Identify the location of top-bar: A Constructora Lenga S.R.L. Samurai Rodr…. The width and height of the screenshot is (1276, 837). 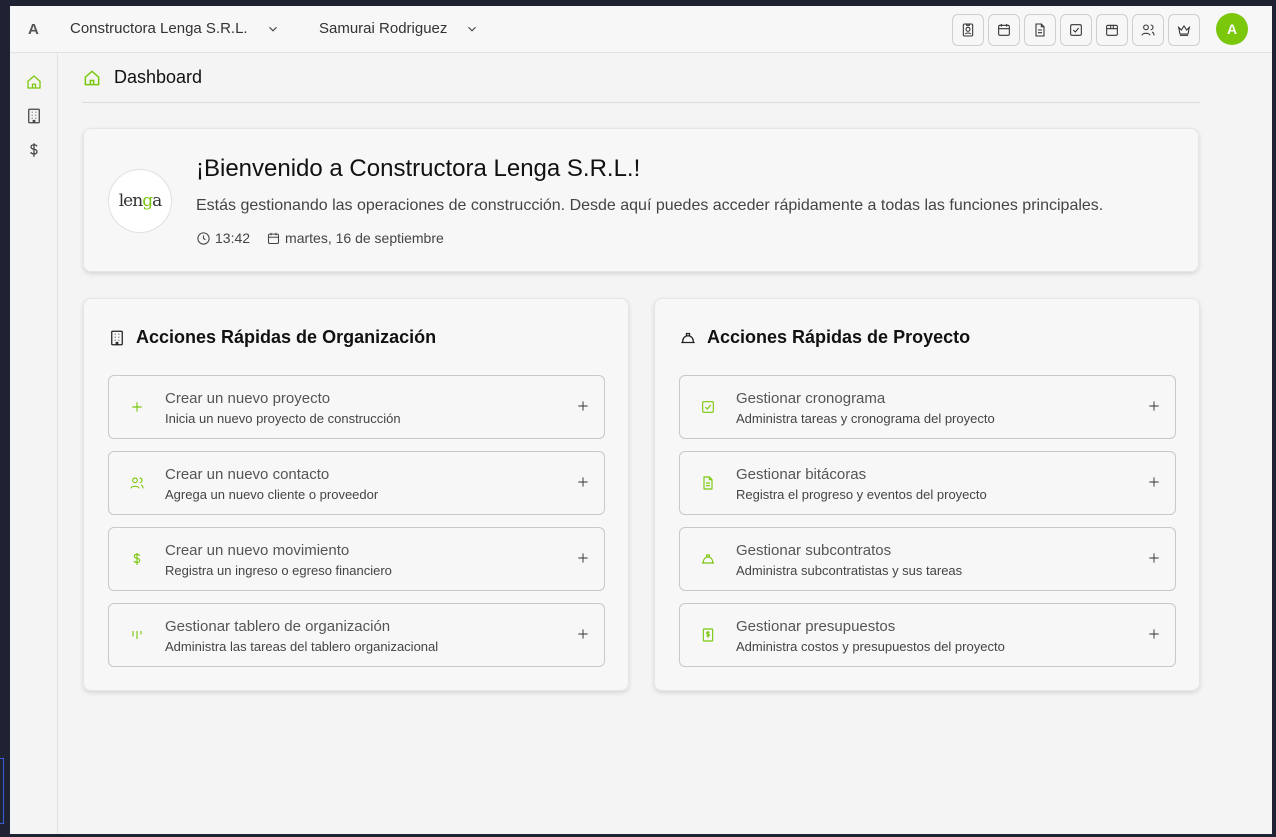
(641, 29).